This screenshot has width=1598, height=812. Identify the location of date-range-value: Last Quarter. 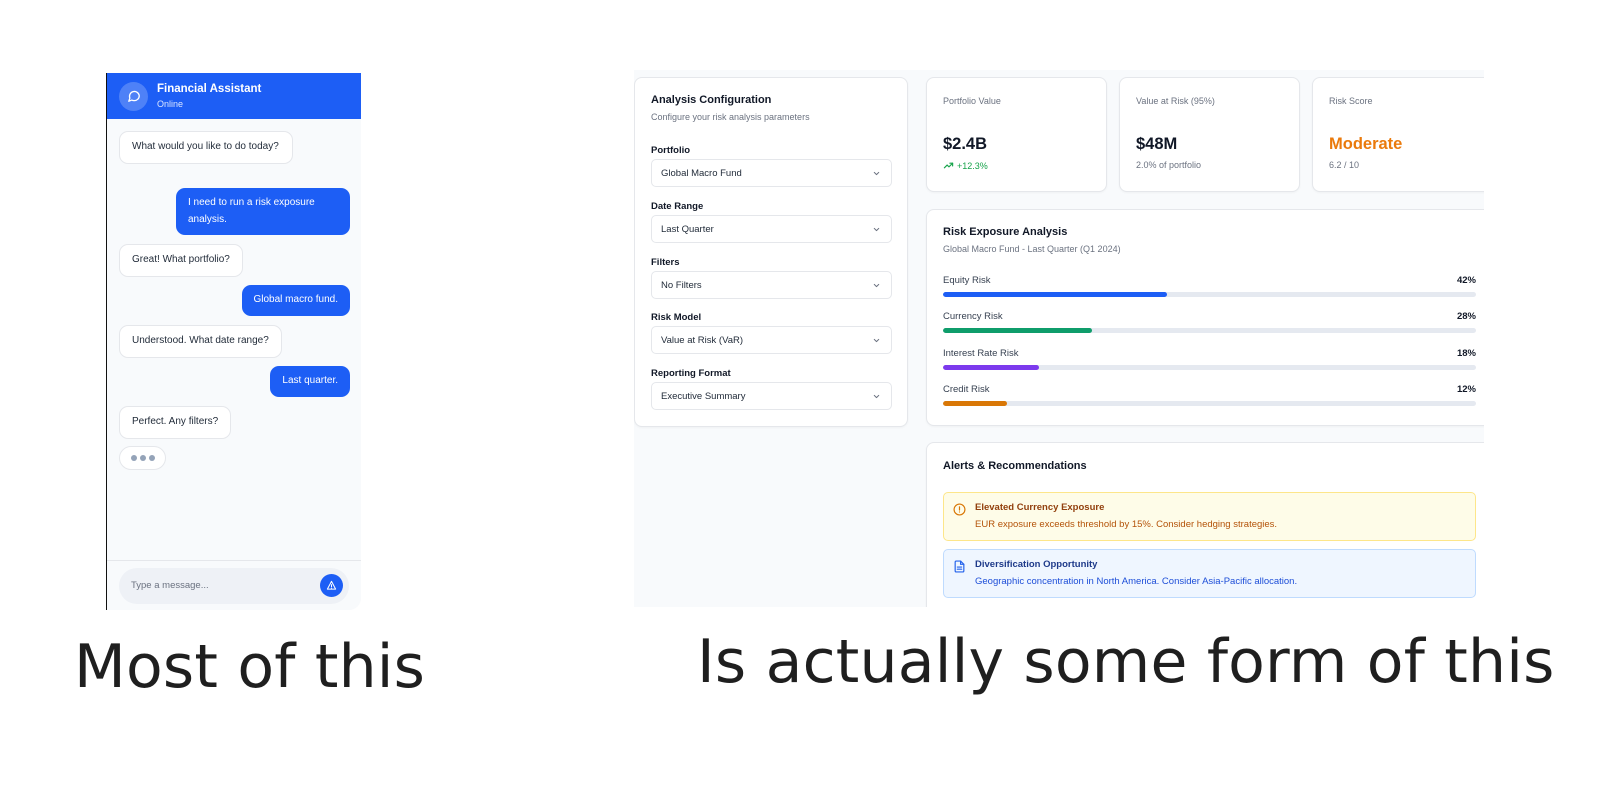
(687, 229).